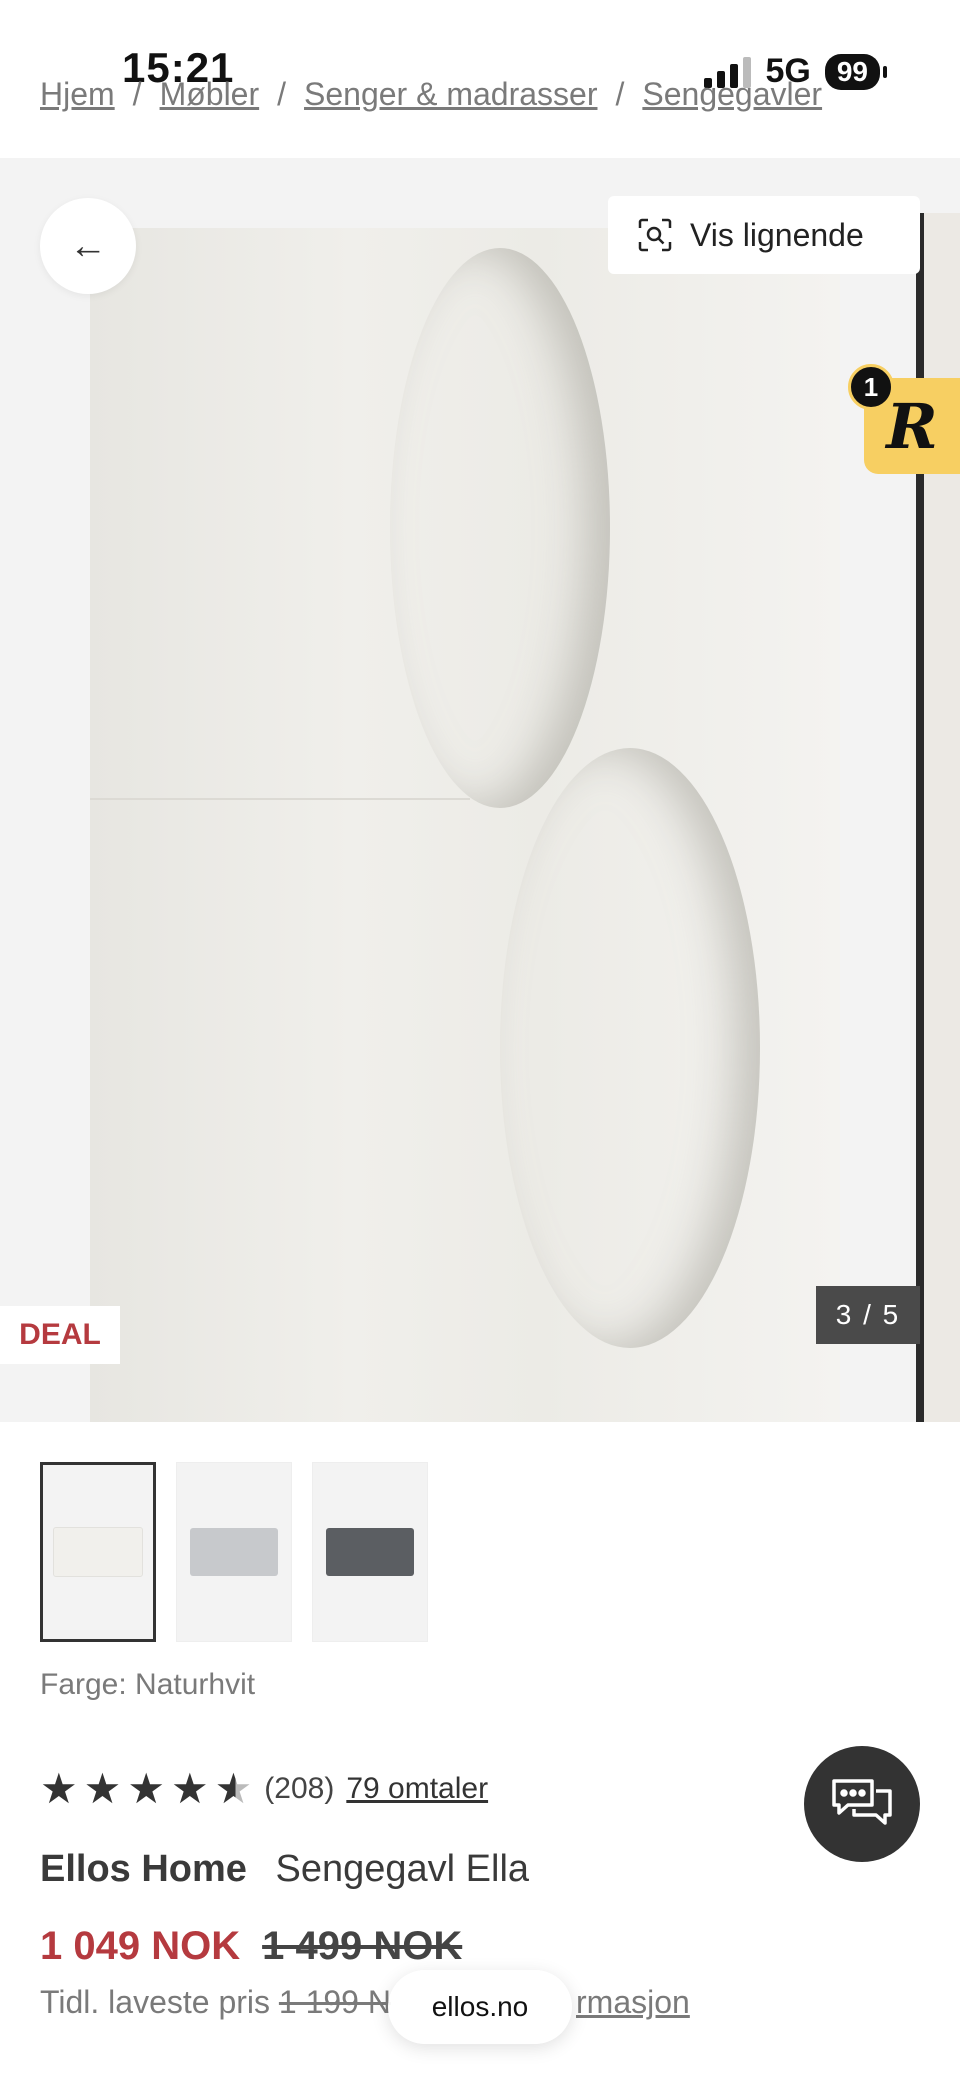  Describe the element at coordinates (140, 1946) in the screenshot. I see `current-price: 1 049 NOK` at that location.